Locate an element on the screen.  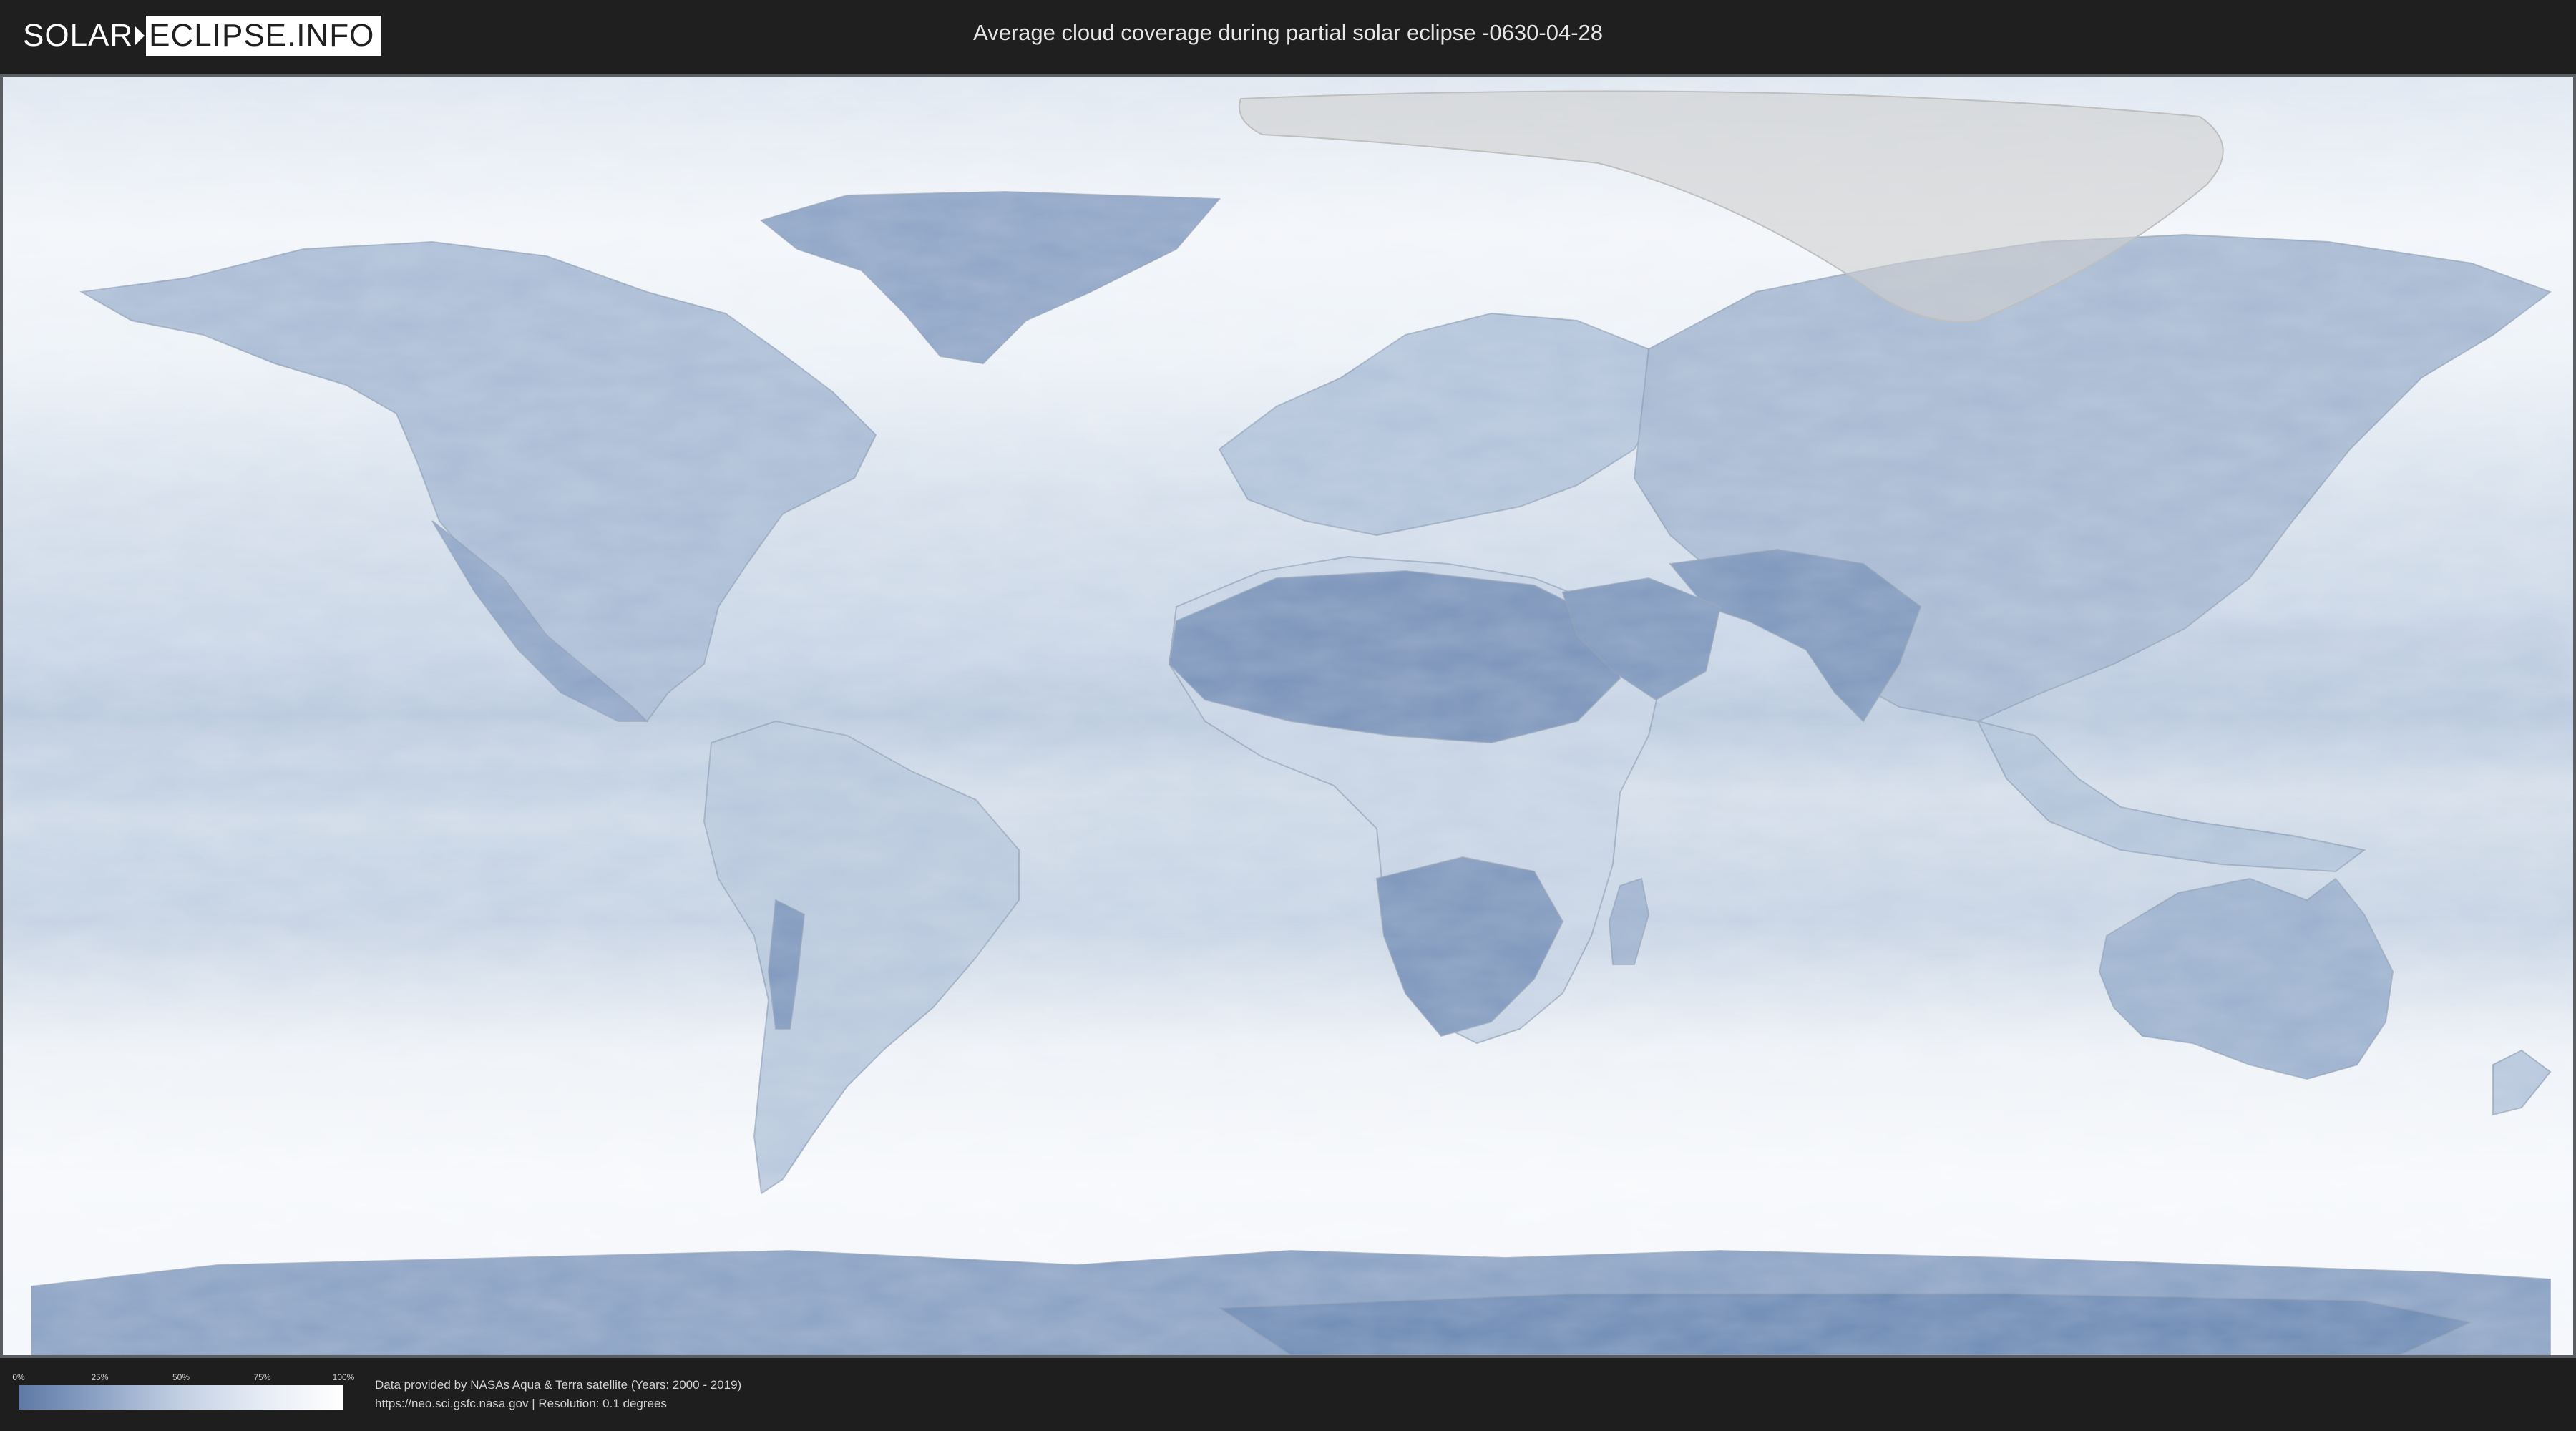
legend-color-bar is located at coordinates (181, 1397).